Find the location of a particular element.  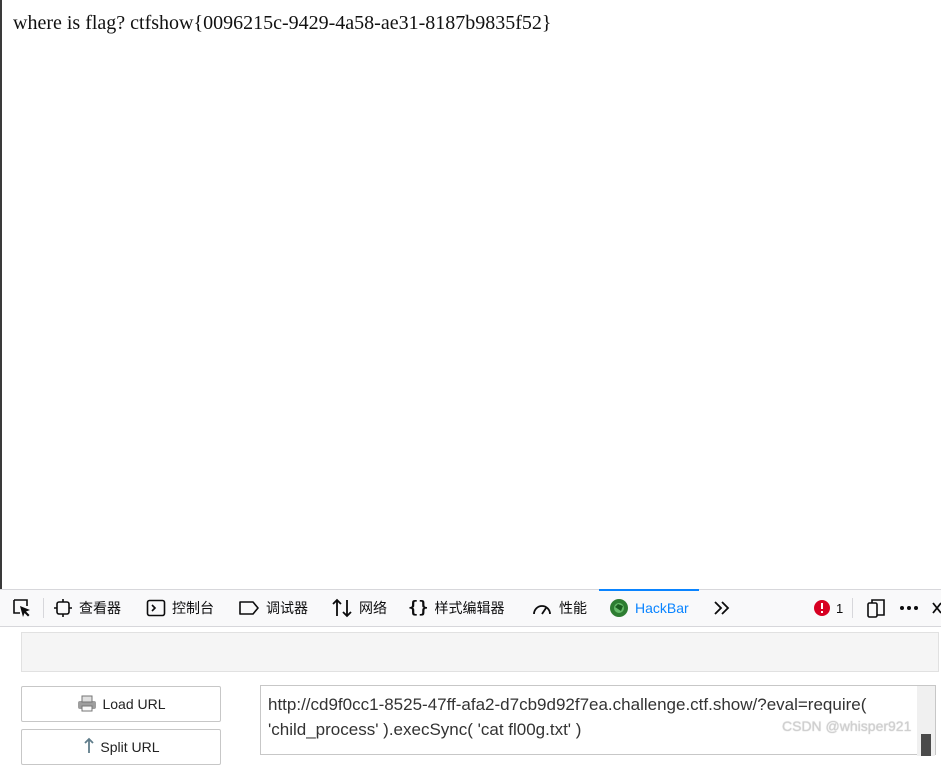

tab-hackbar: HackBar is located at coordinates (649, 607).